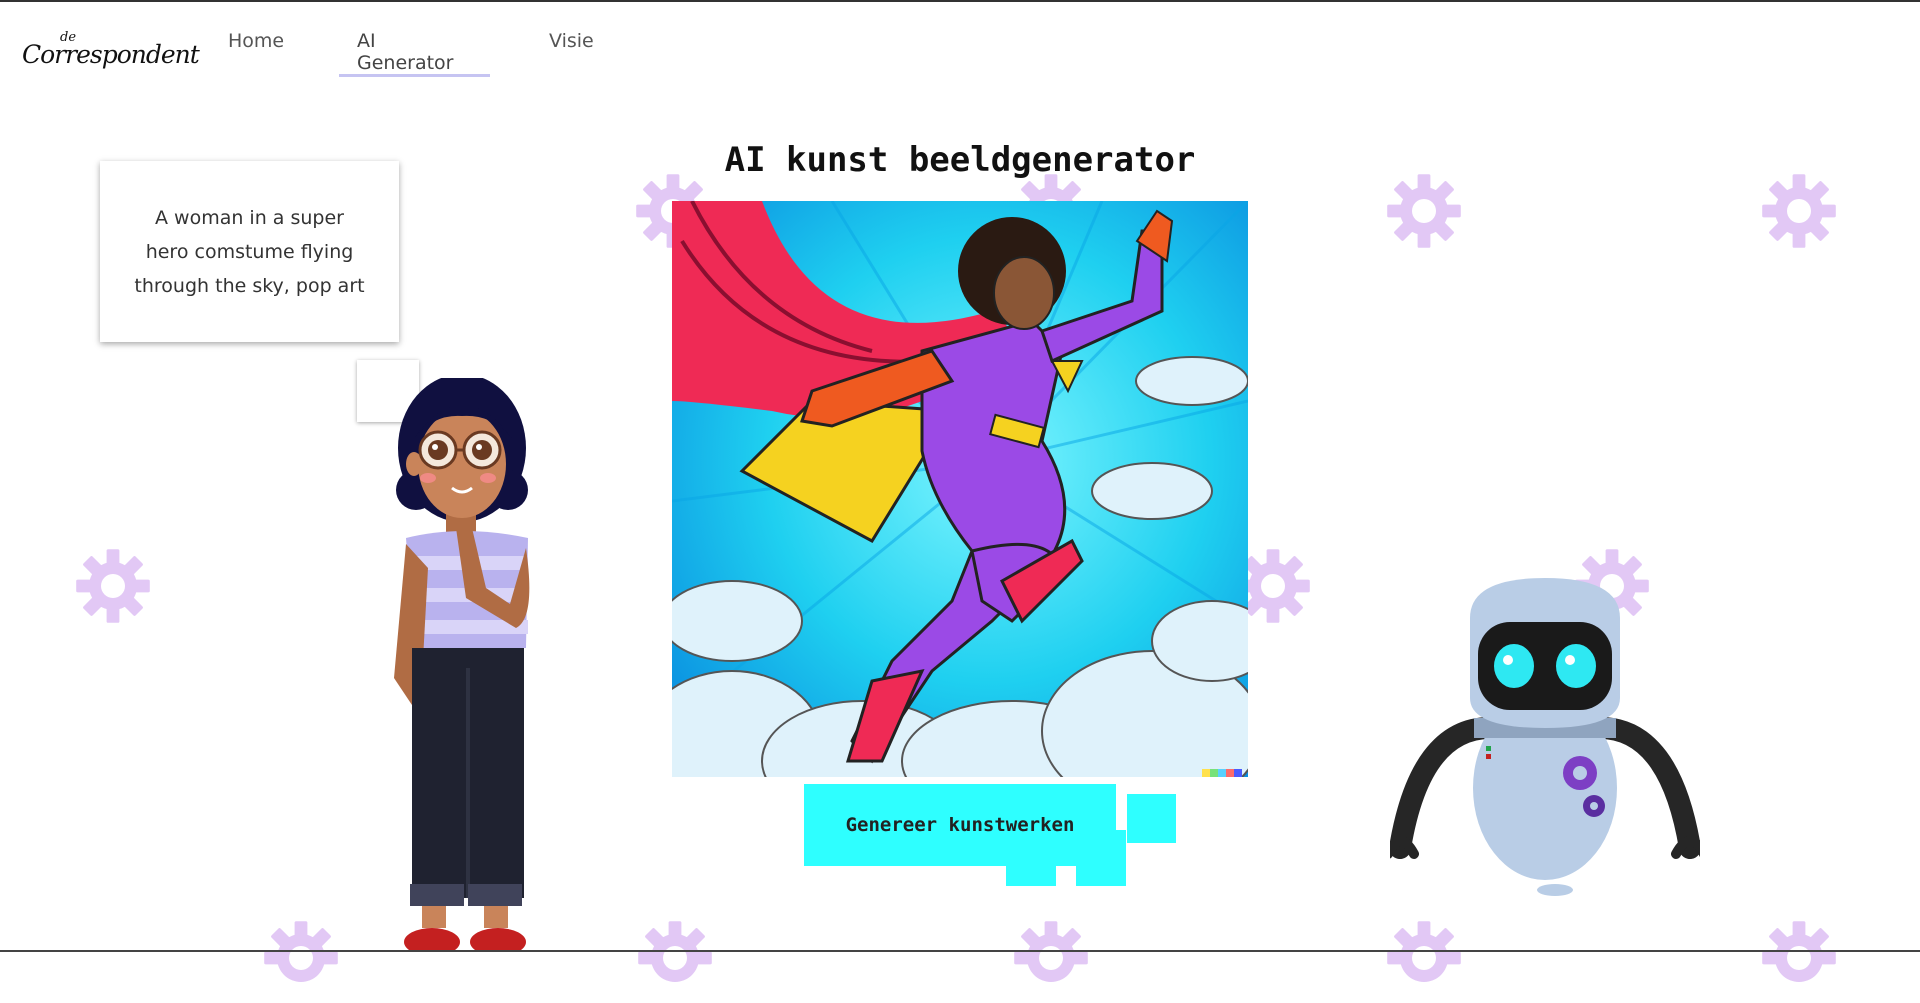 This screenshot has width=1920, height=1003. What do you see at coordinates (960, 1) in the screenshot?
I see `window-top-border` at bounding box center [960, 1].